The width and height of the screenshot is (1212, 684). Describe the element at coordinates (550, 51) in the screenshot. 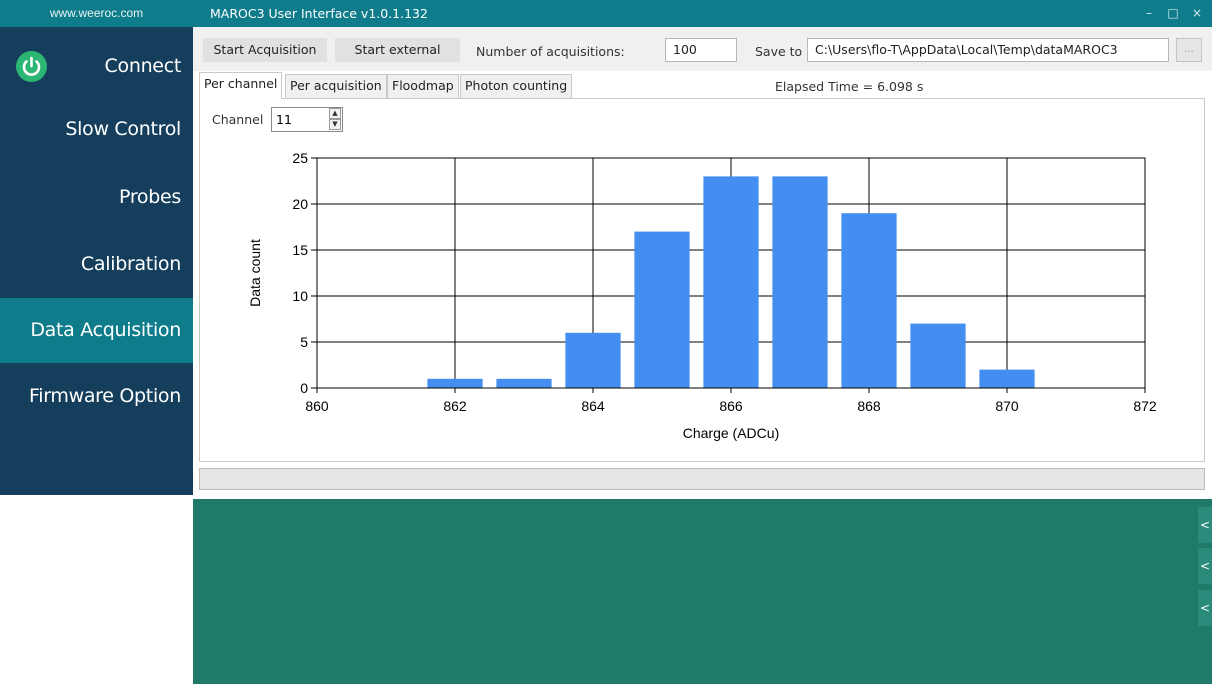

I see `num-acquisitions-label: Number of acquisitions:` at that location.